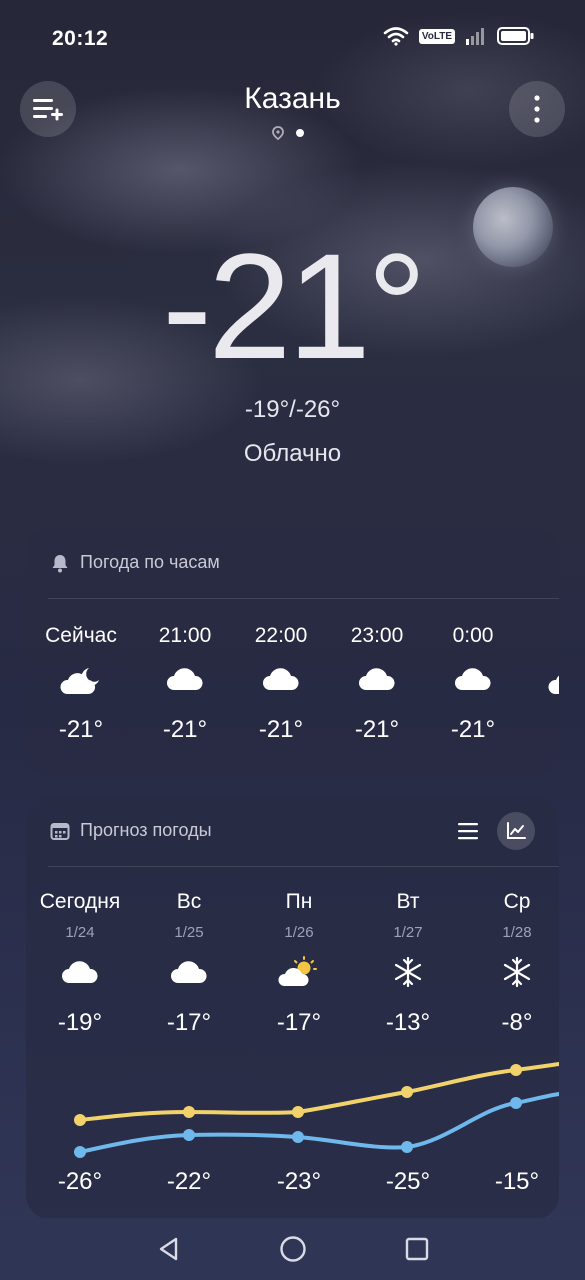 Image resolution: width=585 pixels, height=1280 pixels. What do you see at coordinates (288, 133) in the screenshot?
I see `page-indicator` at bounding box center [288, 133].